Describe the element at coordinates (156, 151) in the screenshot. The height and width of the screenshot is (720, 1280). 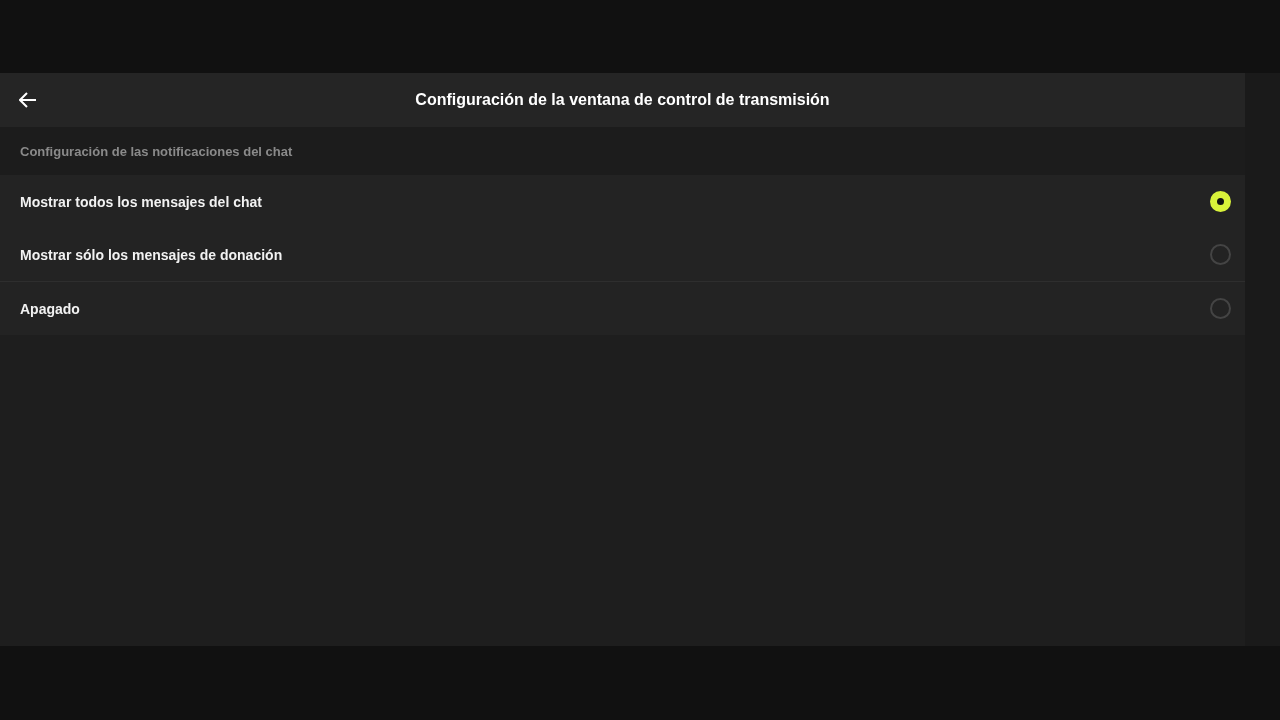
I see `section-title: Configuración de las notificaciones del chat` at that location.